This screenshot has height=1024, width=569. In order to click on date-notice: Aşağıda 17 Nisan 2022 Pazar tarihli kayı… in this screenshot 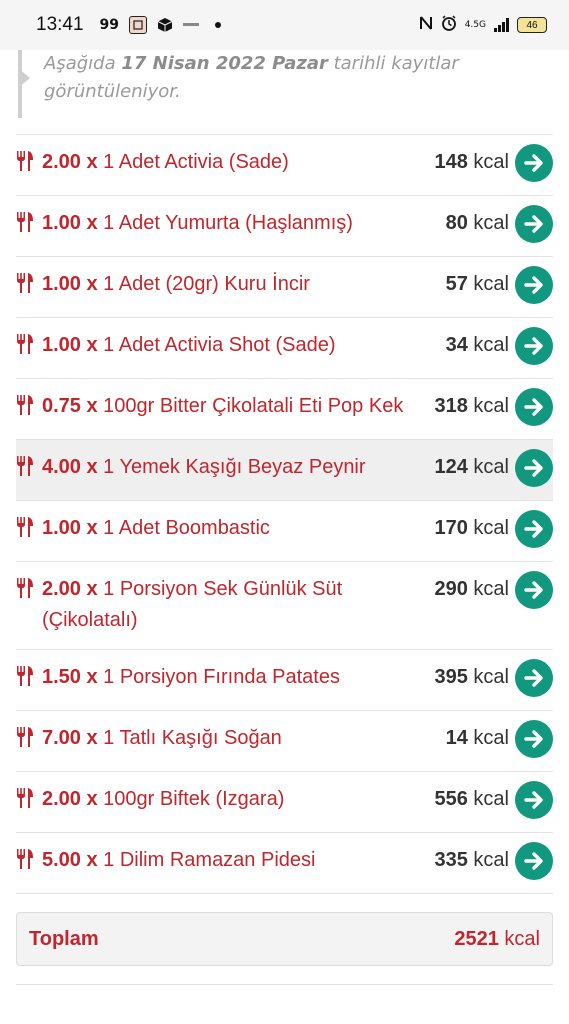, I will do `click(285, 84)`.